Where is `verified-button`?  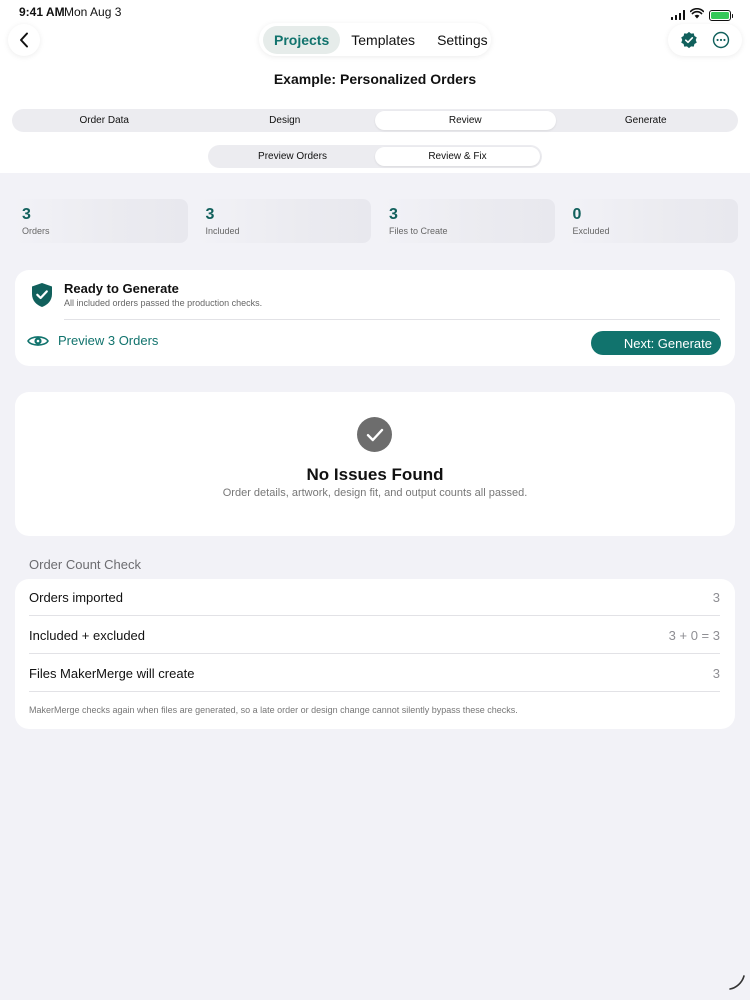
verified-button is located at coordinates (689, 40).